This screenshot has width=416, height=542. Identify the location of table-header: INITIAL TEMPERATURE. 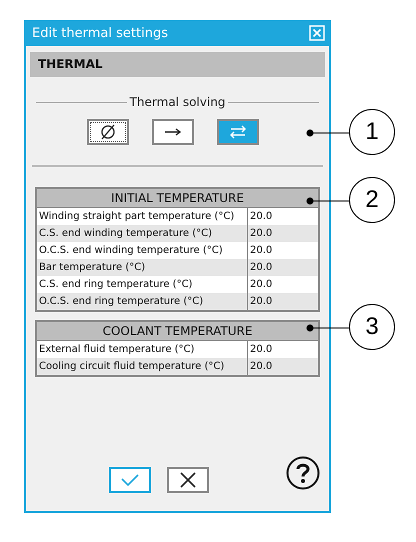
(177, 198).